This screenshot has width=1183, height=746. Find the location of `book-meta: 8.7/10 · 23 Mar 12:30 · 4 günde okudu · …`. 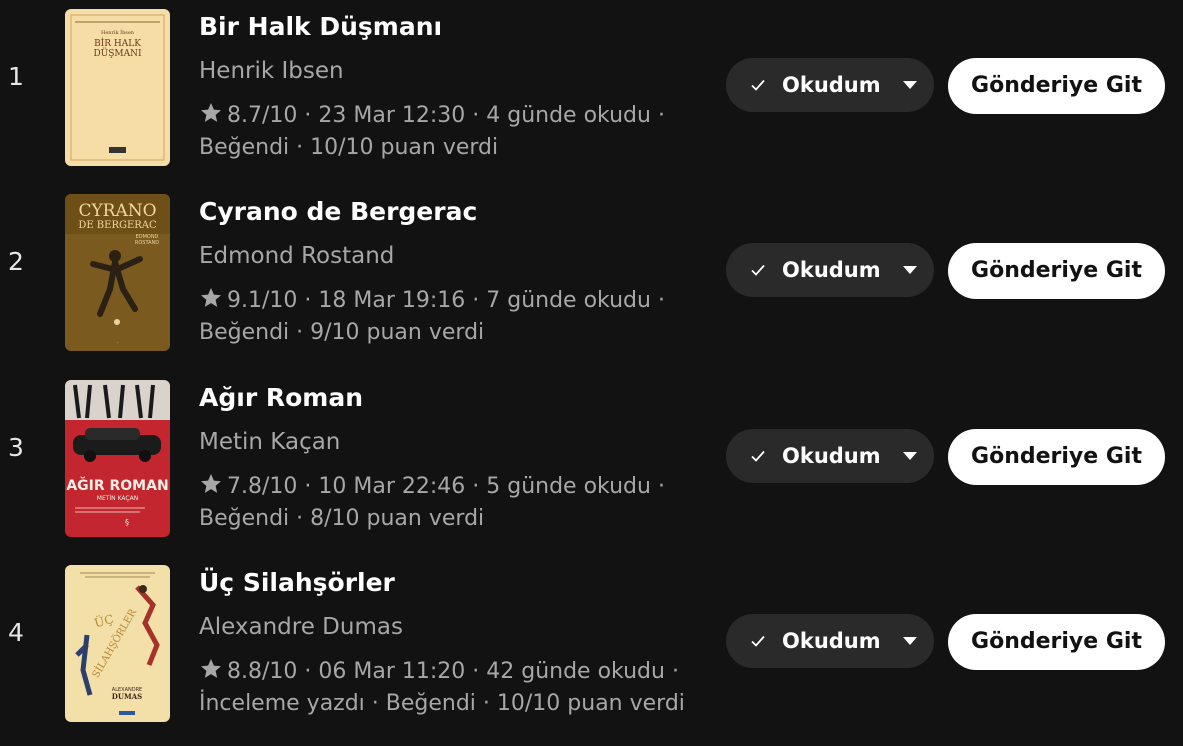

book-meta: 8.7/10 · 23 Mar 12:30 · 4 günde okudu · … is located at coordinates (449, 132).